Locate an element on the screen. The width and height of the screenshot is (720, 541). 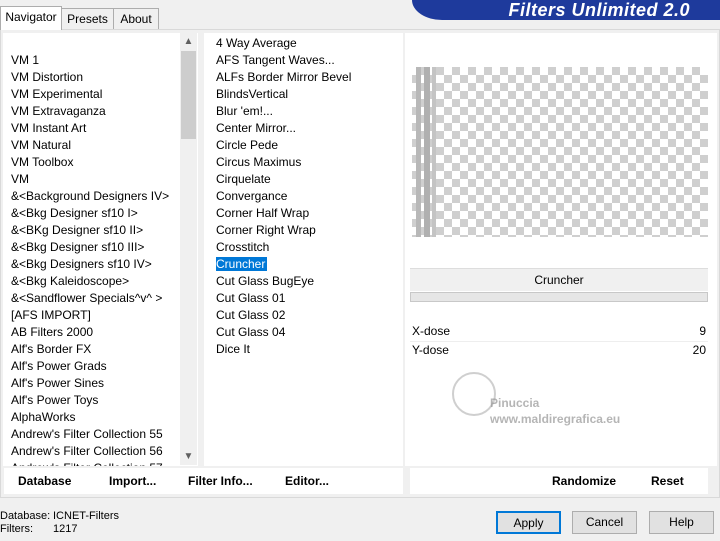
database-status-value: ICNET-Filters is located at coordinates (86, 516).